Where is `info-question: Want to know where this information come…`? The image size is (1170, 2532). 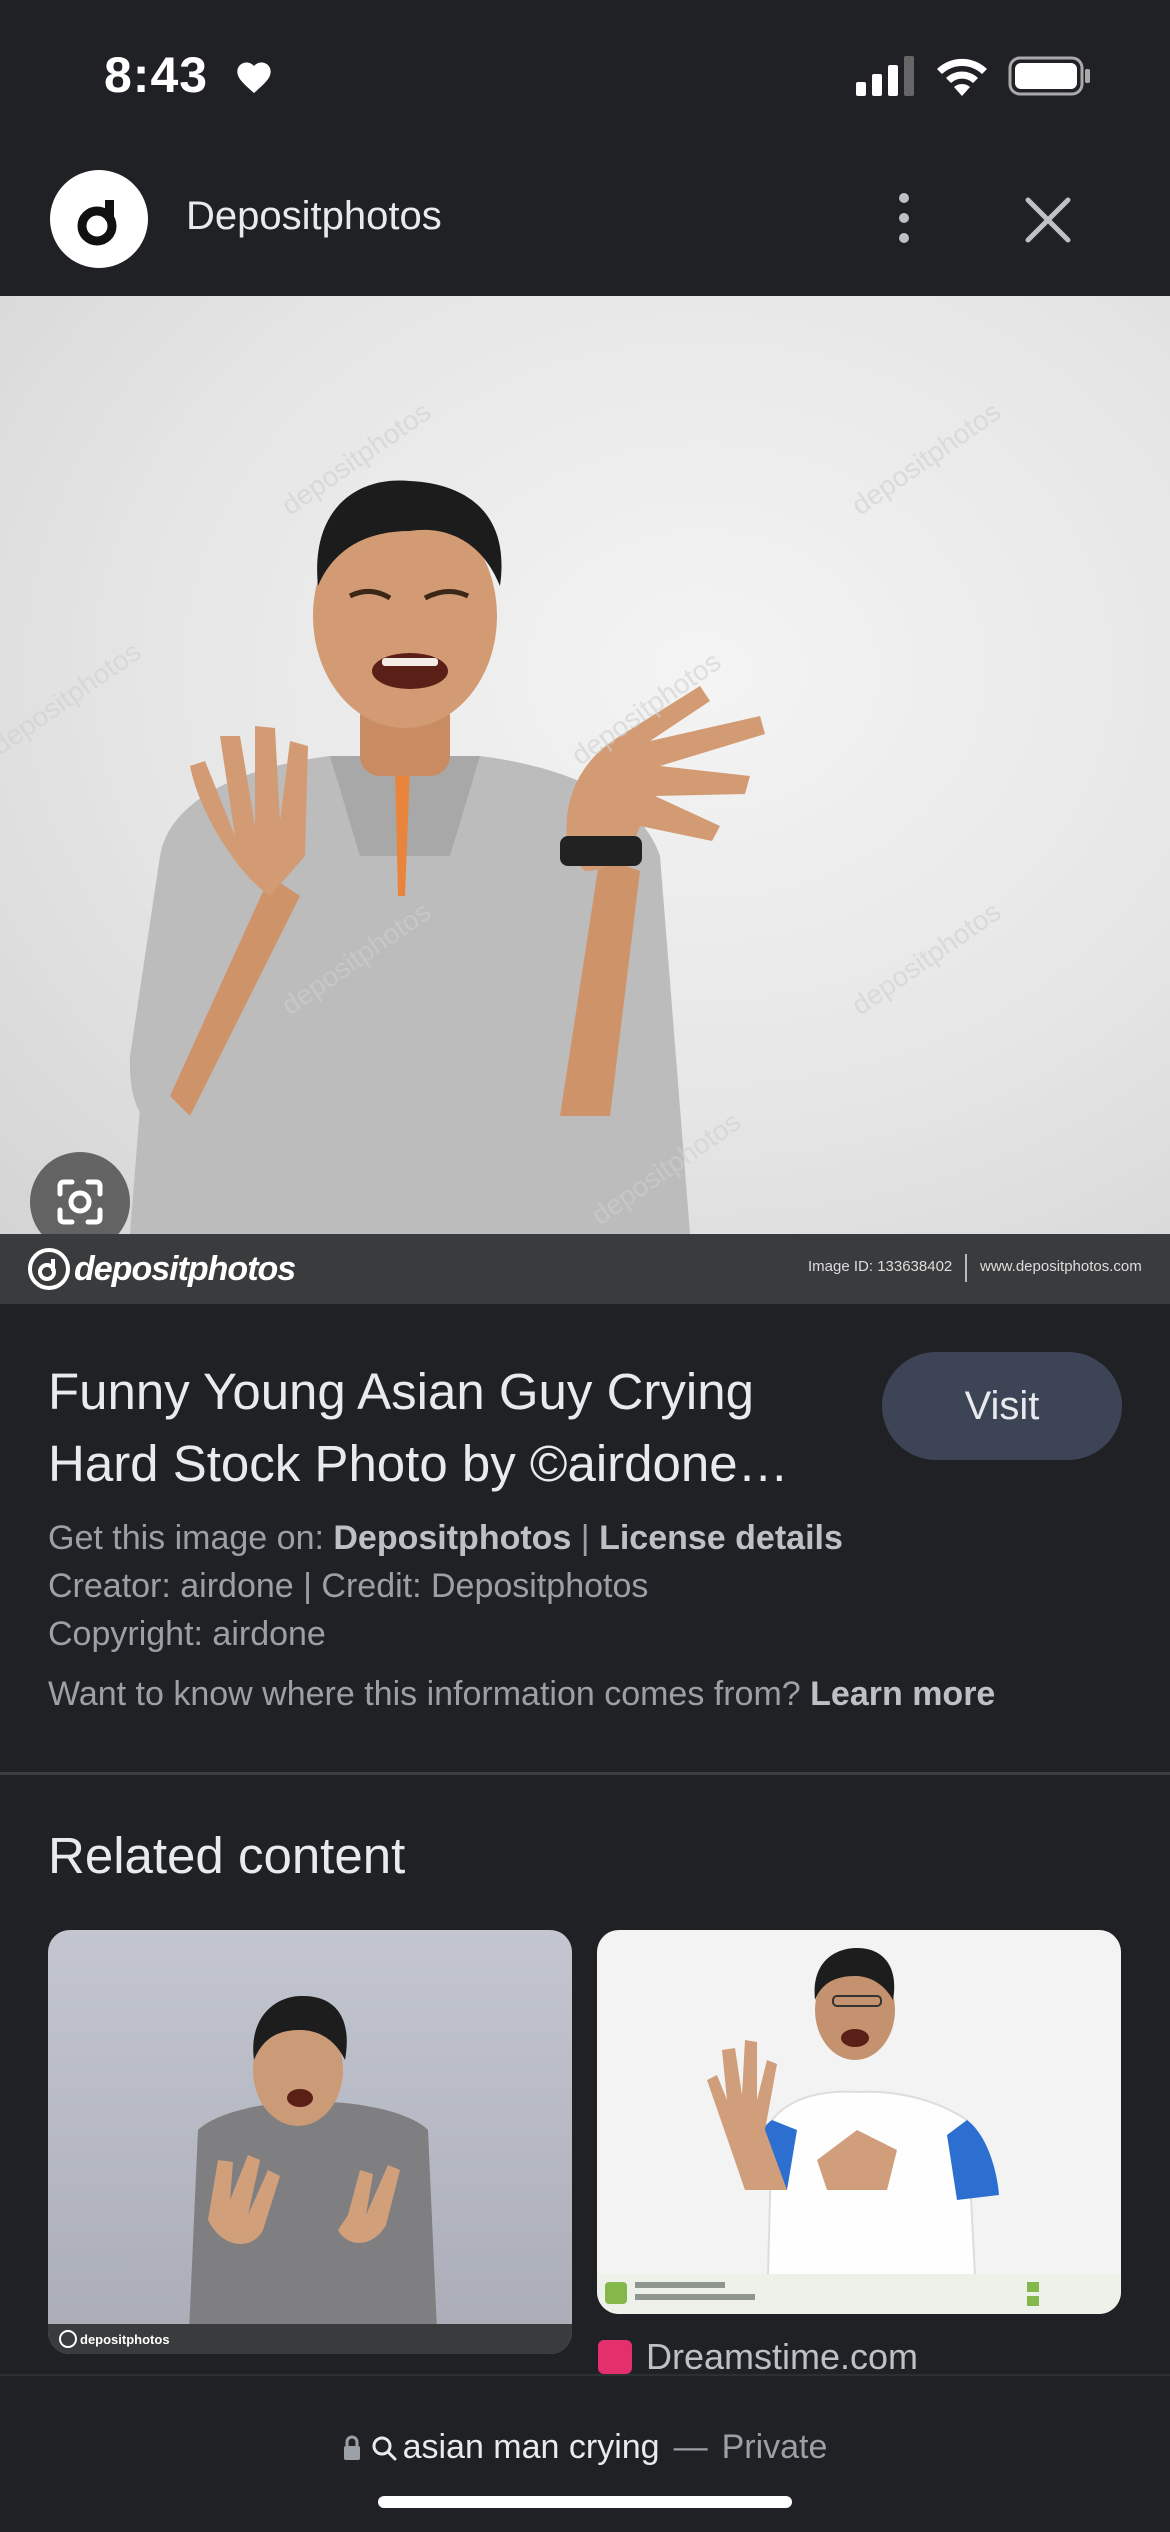
info-question: Want to know where this information come… is located at coordinates (429, 1694).